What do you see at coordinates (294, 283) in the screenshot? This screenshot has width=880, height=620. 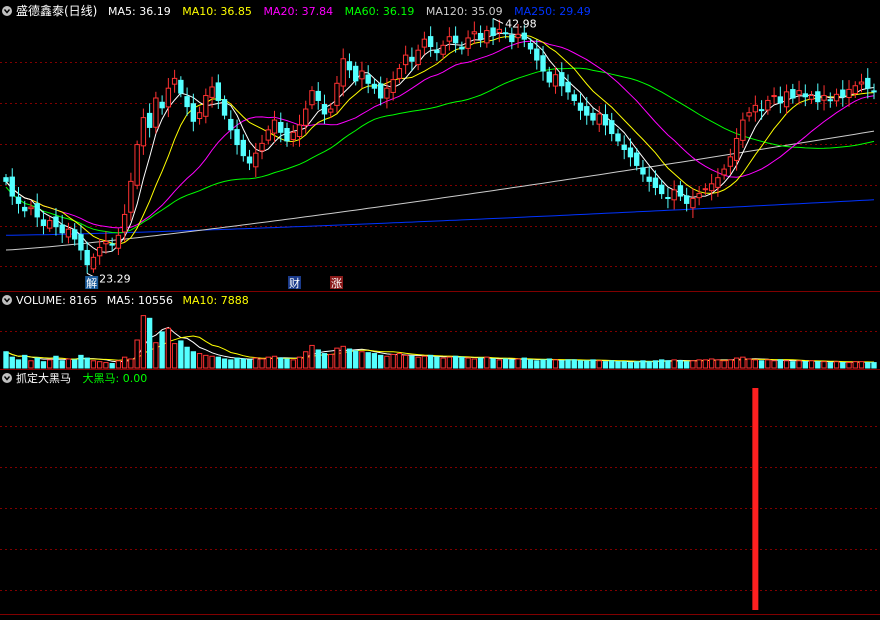 I see `event-marker-finance: 财` at bounding box center [294, 283].